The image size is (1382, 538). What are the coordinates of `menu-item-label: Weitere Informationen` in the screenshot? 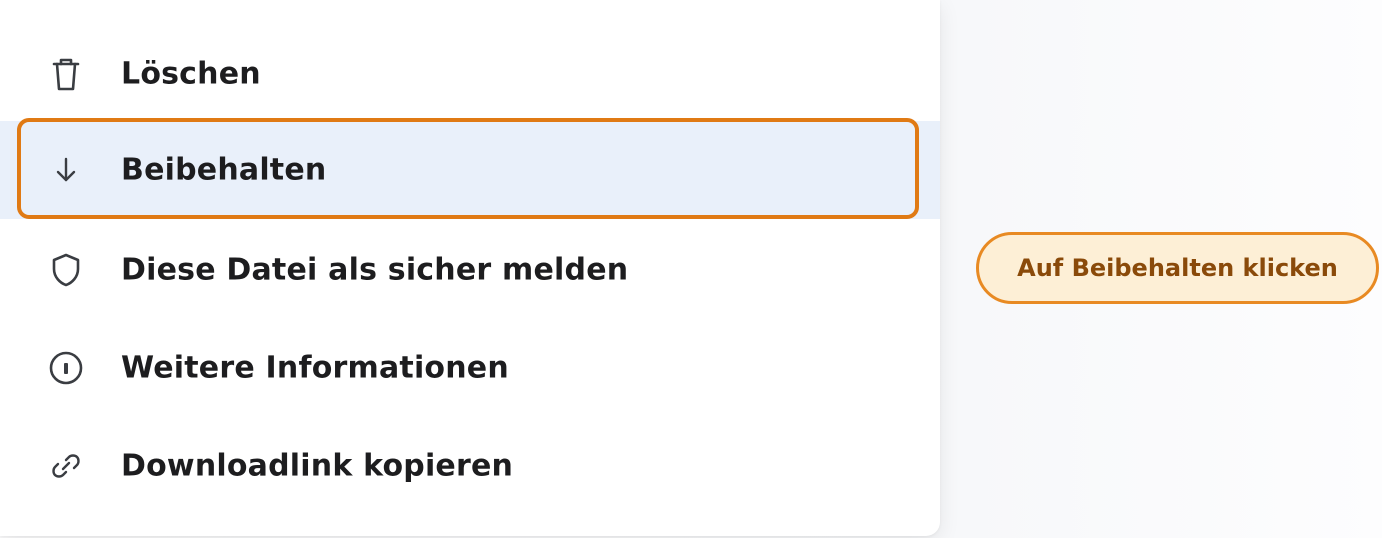 It's located at (315, 368).